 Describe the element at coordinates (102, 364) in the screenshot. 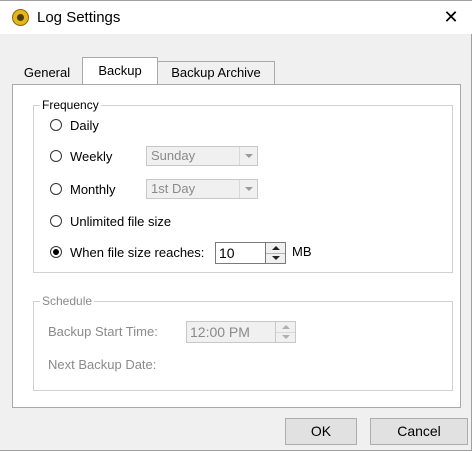

I see `next-date-label: Next Backup Date:` at that location.